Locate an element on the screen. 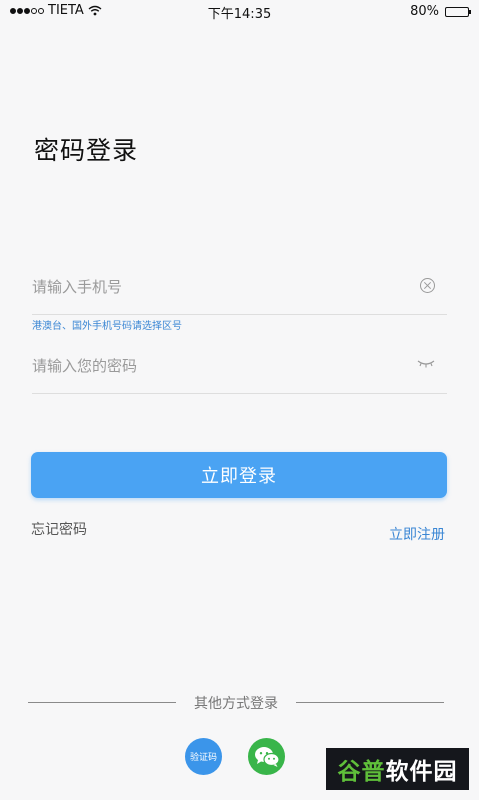 The height and width of the screenshot is (800, 479). password-field is located at coordinates (239, 368).